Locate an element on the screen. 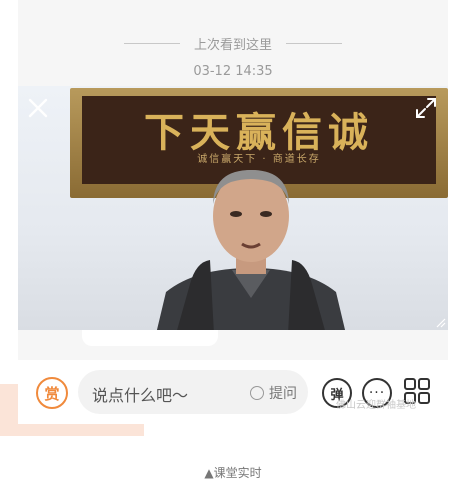 Image resolution: width=466 pixels, height=484 pixels. expand-icon is located at coordinates (426, 108).